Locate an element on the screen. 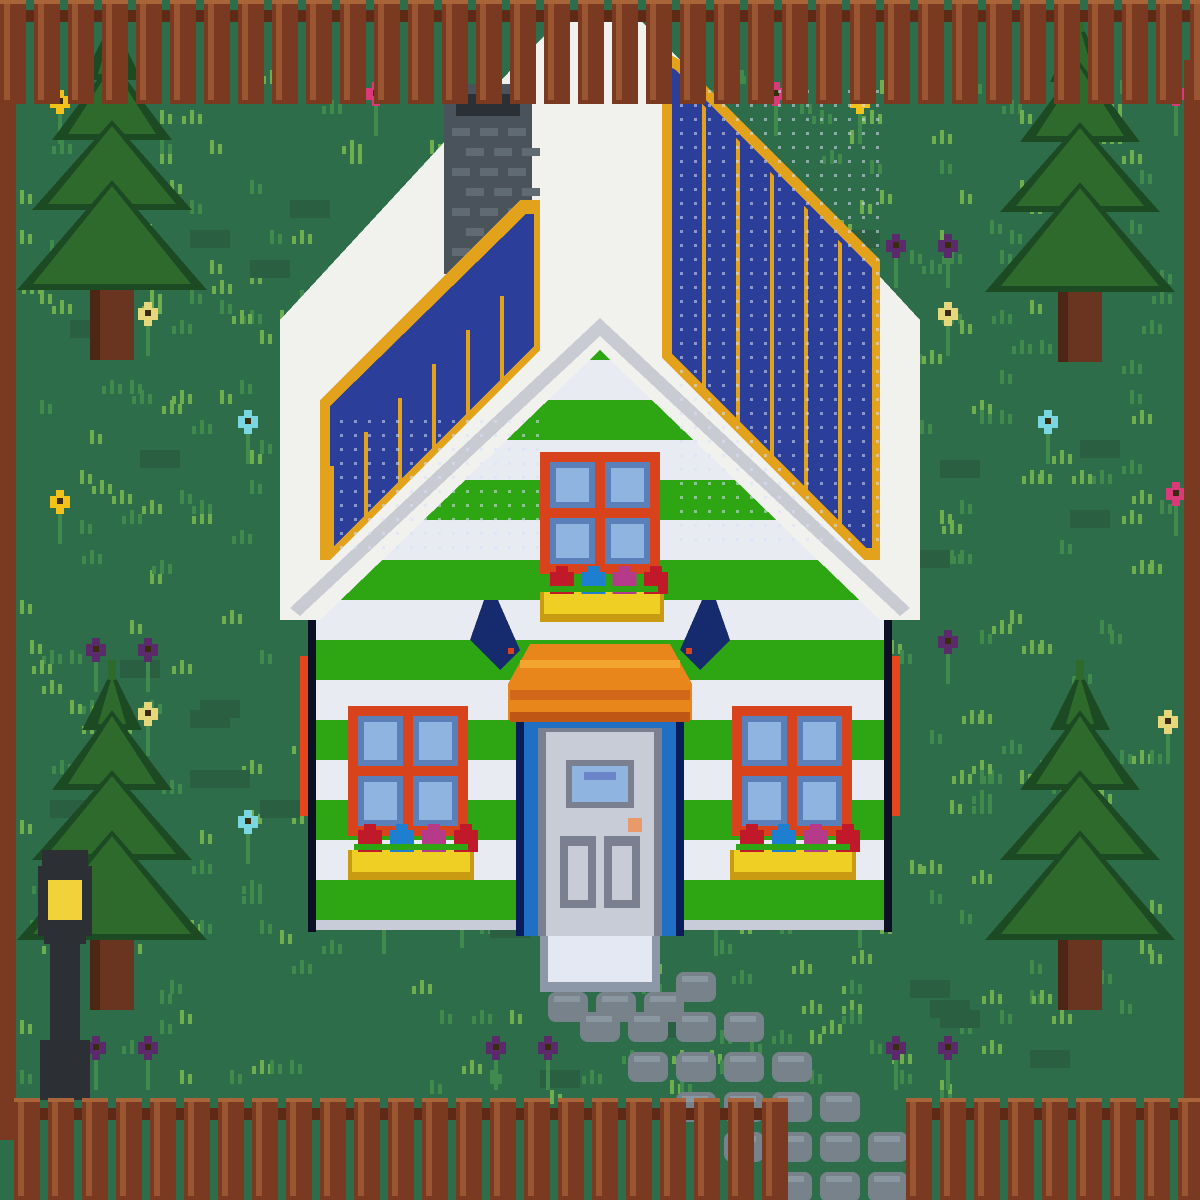 Image resolution: width=1200 pixels, height=1200 pixels. right-window is located at coordinates (792, 771).